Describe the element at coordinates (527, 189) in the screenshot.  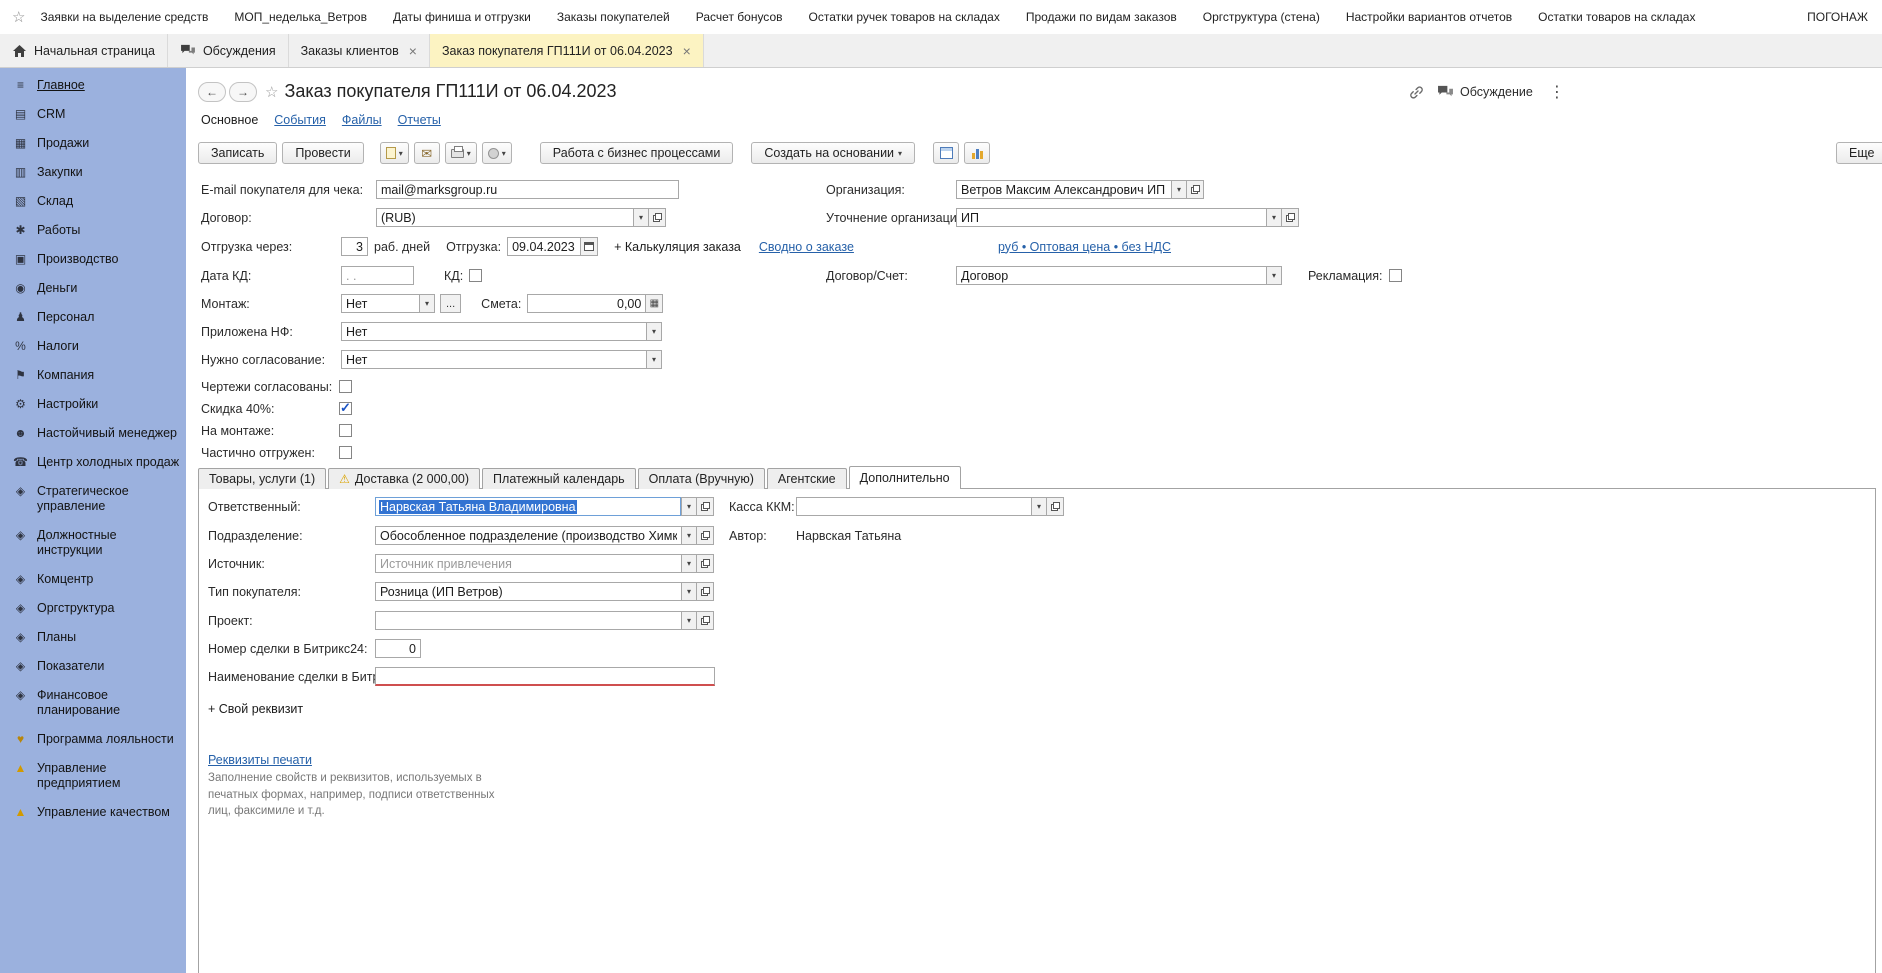
I see `email-input` at that location.